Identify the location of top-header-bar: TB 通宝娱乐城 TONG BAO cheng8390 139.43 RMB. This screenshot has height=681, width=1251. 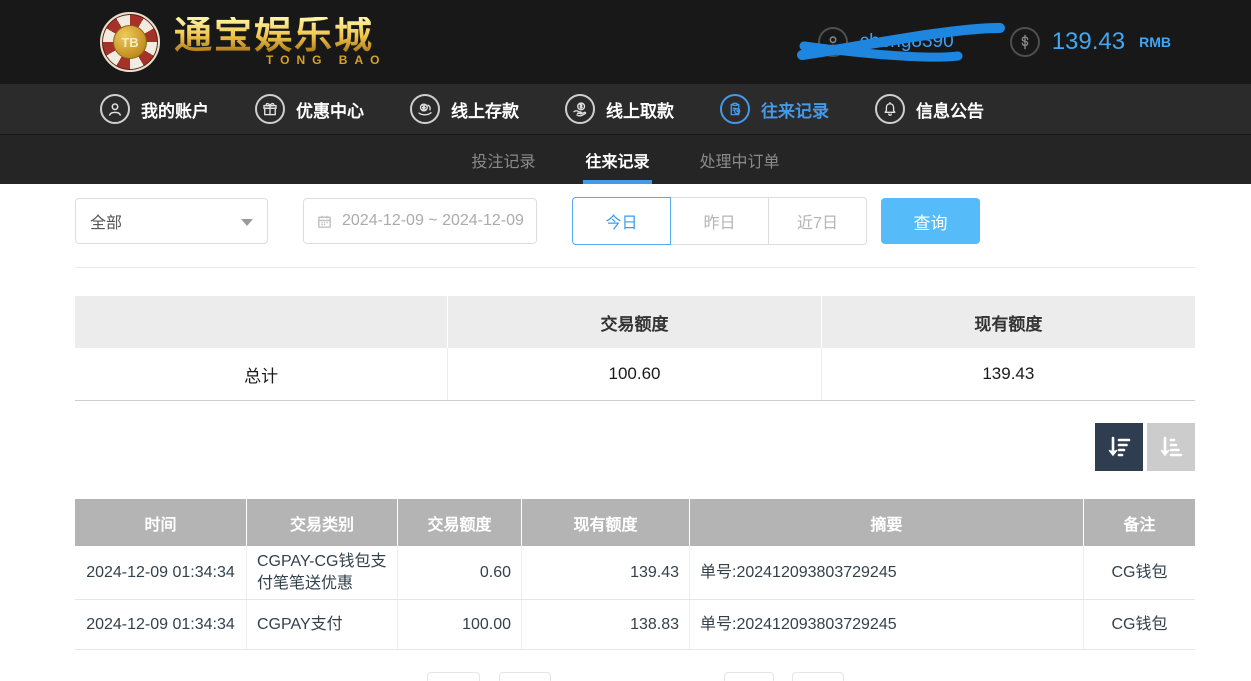
(625, 42).